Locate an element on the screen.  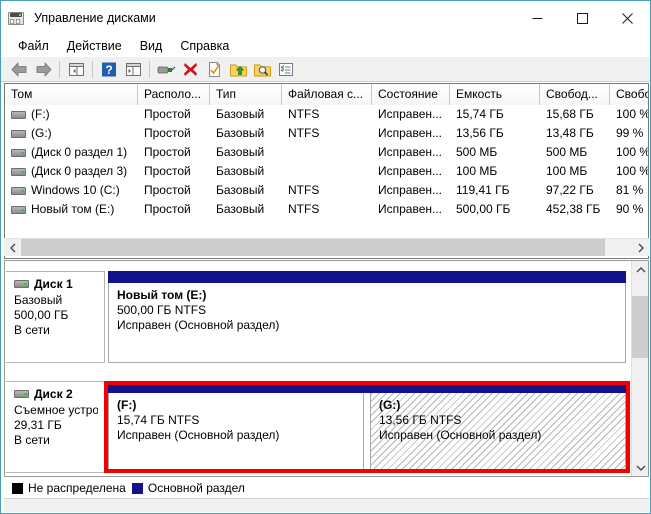
cell-volume: (G:) is located at coordinates (71, 133).